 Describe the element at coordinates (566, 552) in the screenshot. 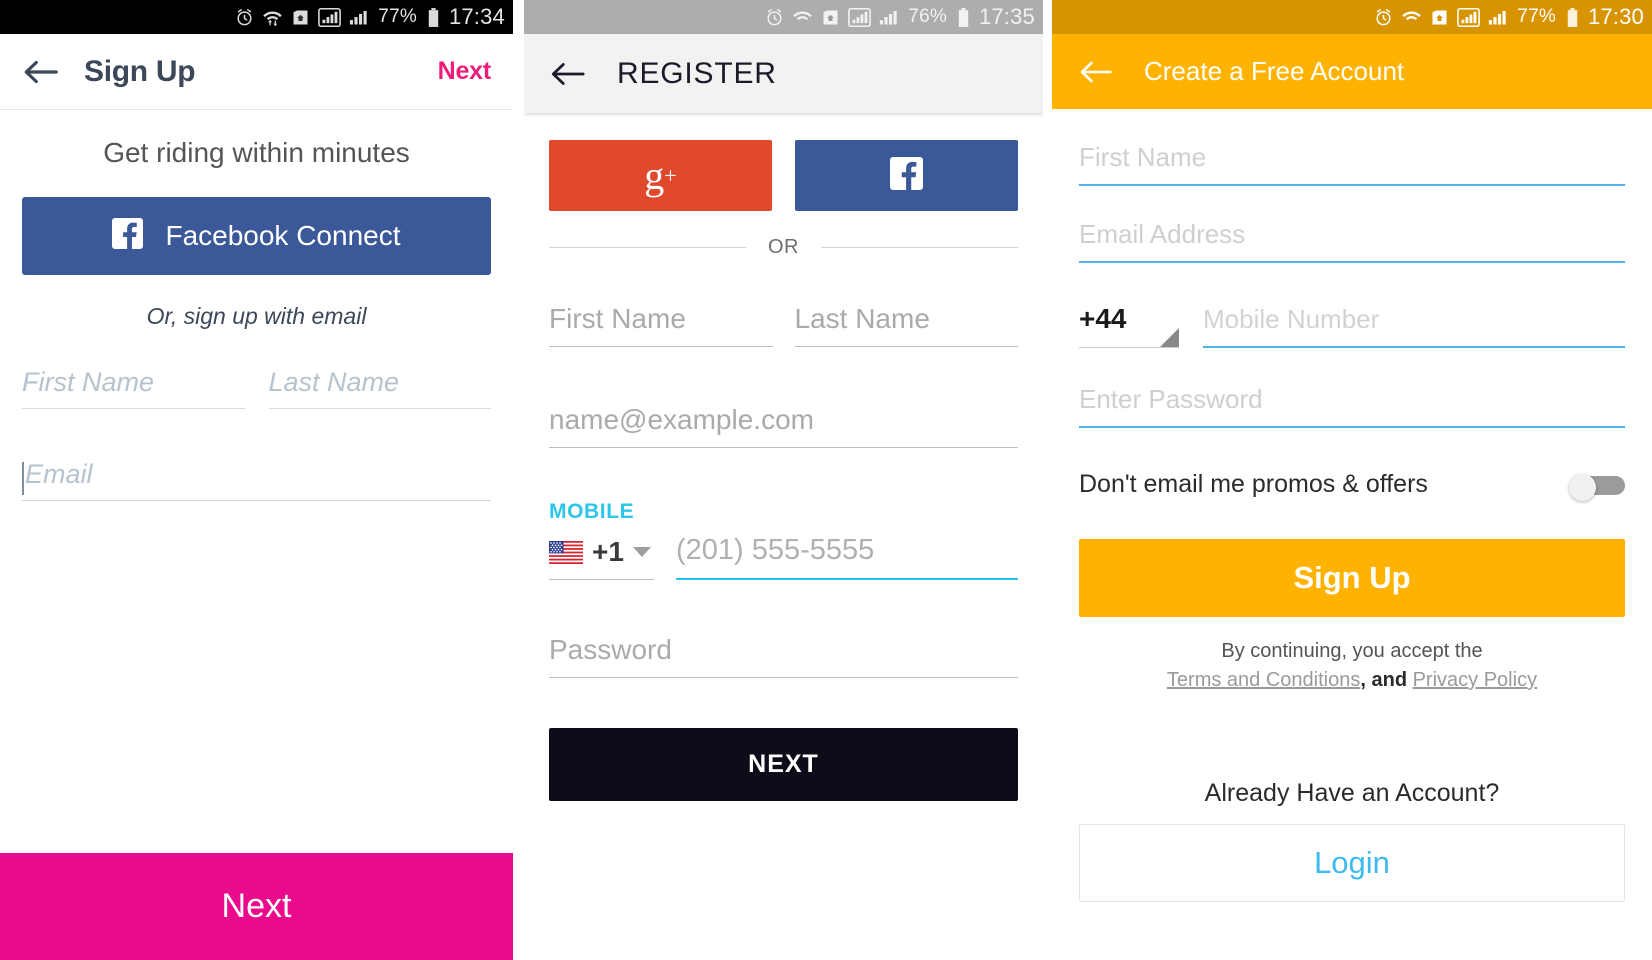

I see `us-flag-icon` at that location.